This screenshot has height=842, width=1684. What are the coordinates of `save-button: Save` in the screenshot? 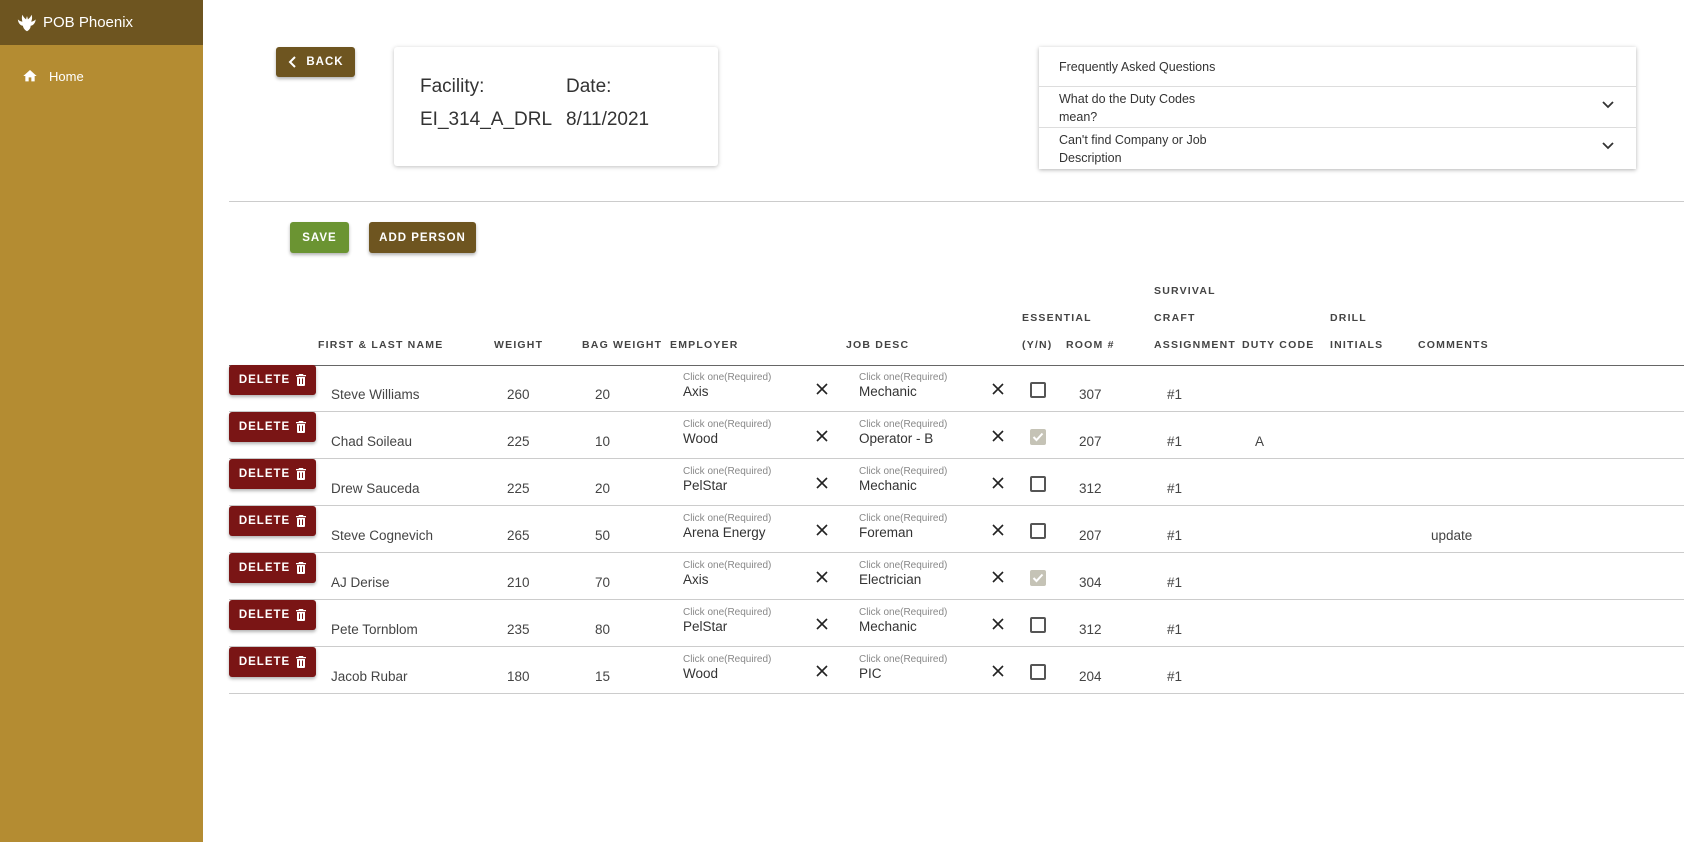 It's located at (319, 237).